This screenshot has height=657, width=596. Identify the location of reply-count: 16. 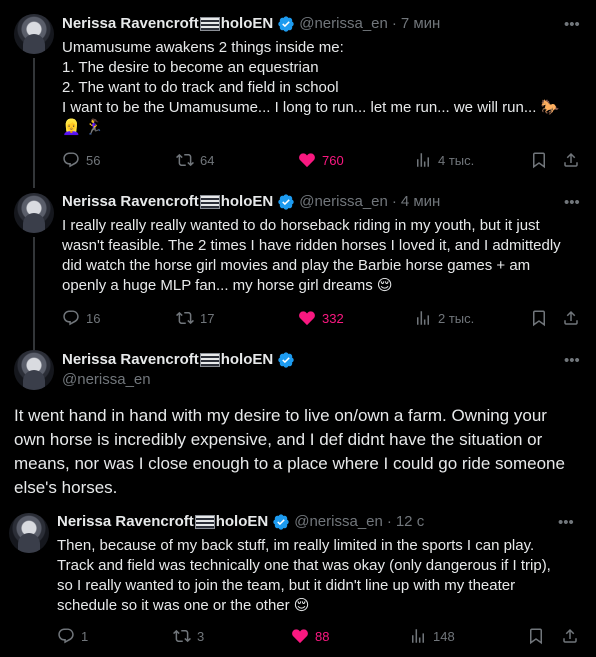
(93, 318).